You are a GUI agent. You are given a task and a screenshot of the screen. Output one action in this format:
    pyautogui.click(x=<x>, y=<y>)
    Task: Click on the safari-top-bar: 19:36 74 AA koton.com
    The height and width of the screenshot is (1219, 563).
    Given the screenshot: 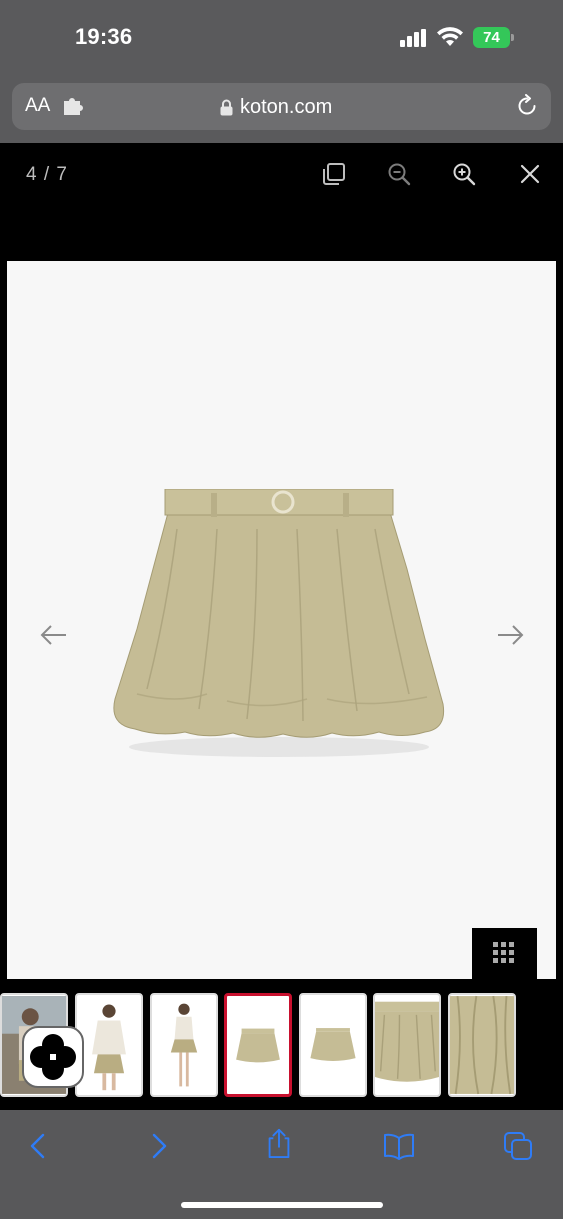 What is the action you would take?
    pyautogui.click(x=281, y=71)
    